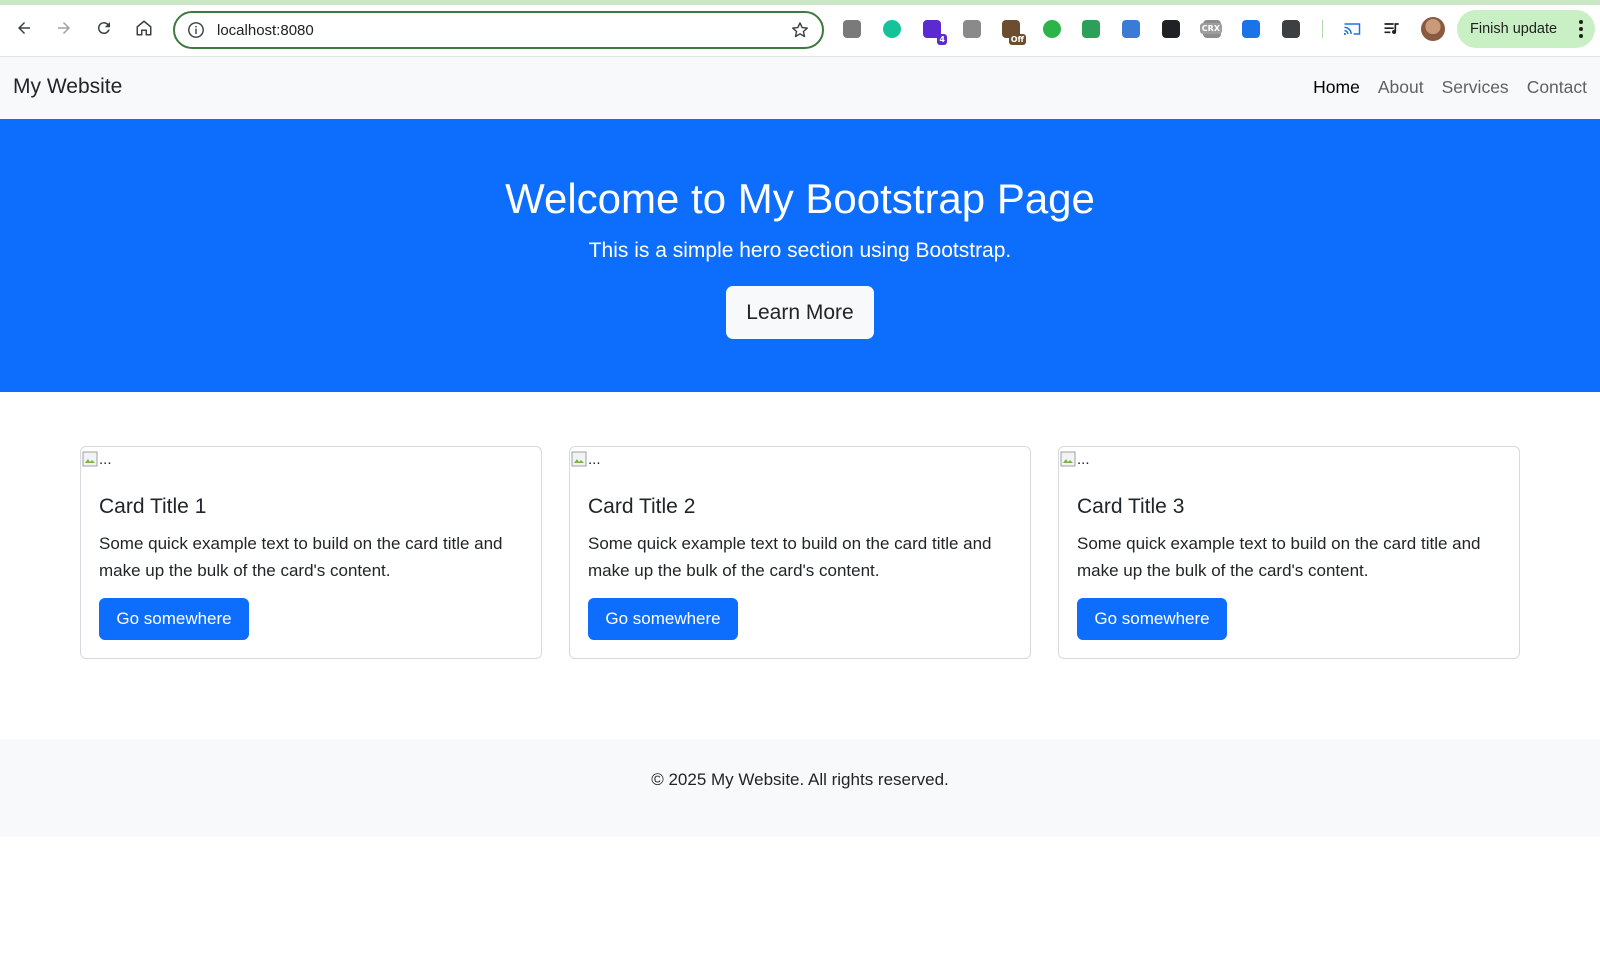 Image resolution: width=1600 pixels, height=959 pixels. I want to click on browser-toolbar: localhost:8080 4 Off CRX Finish update, so click(800, 28).